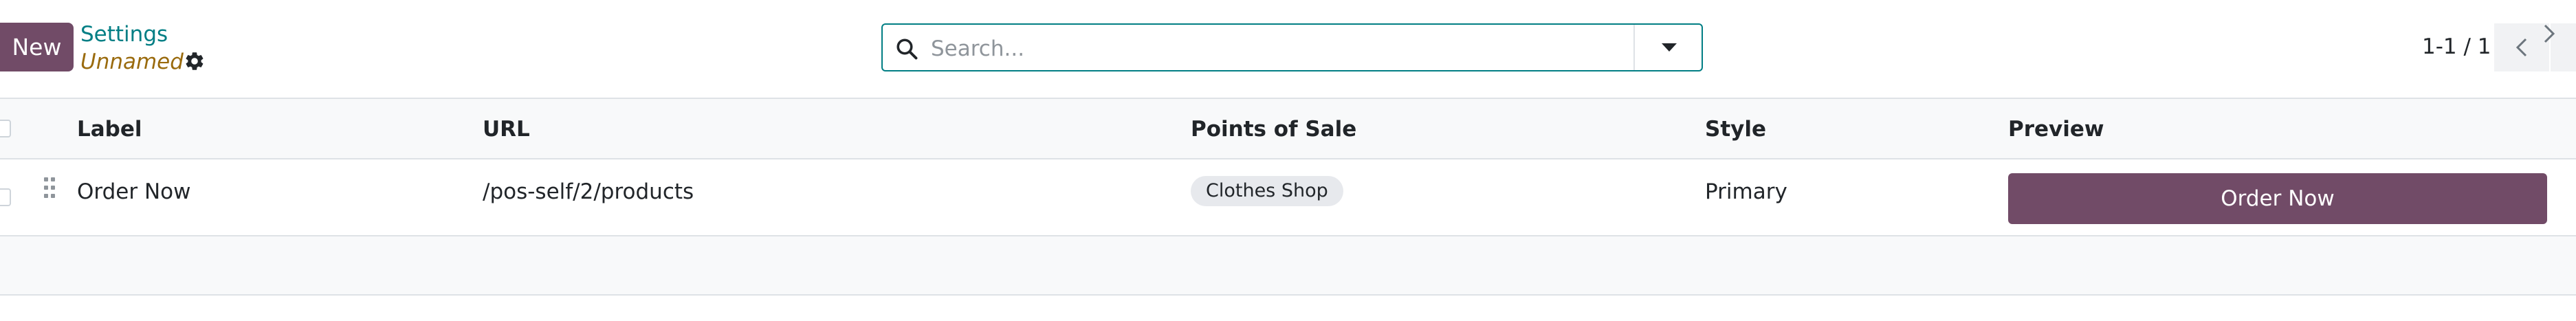  I want to click on column-header-points-of-sale: Points of Sale, so click(1273, 129).